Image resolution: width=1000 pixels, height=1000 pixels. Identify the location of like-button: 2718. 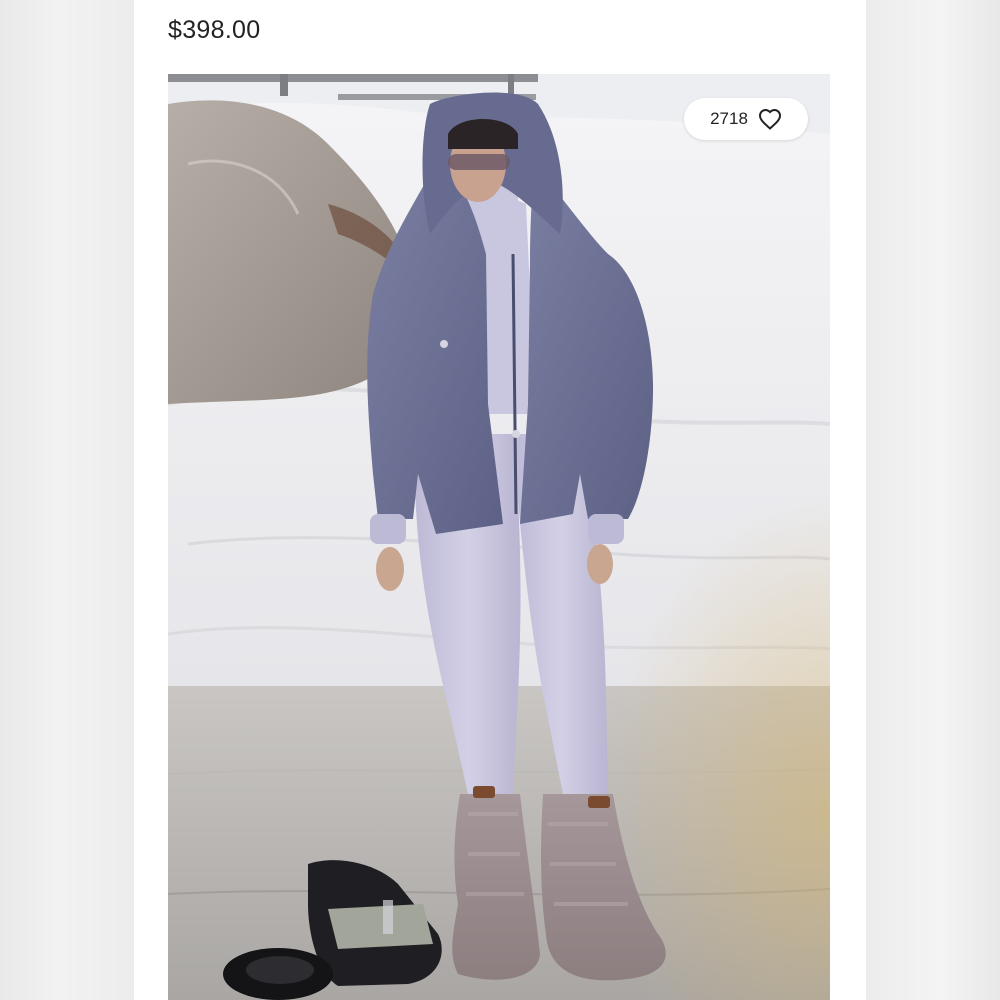
(746, 119).